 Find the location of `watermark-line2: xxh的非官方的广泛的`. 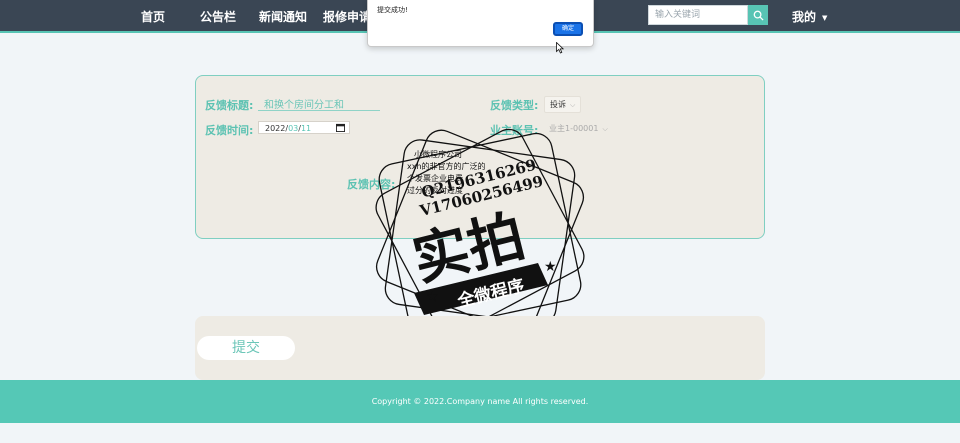

watermark-line2: xxh的非官方的广泛的 is located at coordinates (446, 166).